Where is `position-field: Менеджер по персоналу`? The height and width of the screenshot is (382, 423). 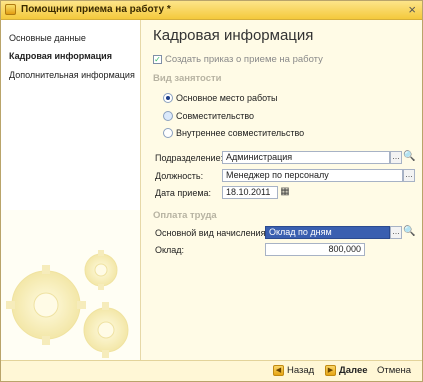
position-field: Менеджер по персоналу is located at coordinates (312, 175).